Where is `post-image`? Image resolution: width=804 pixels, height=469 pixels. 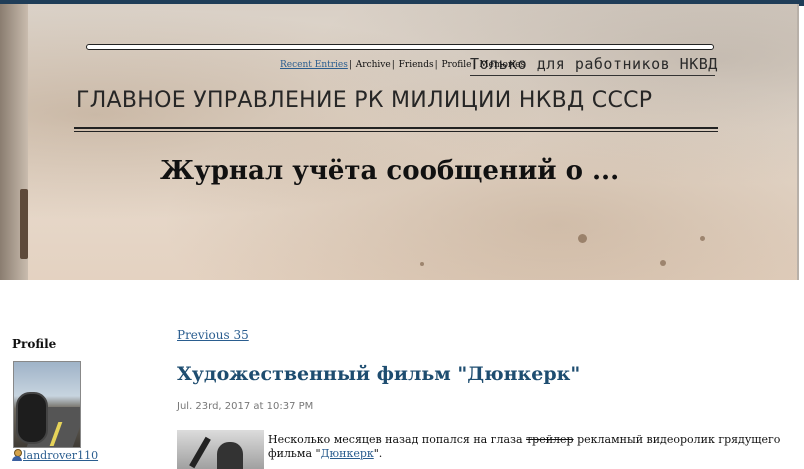 post-image is located at coordinates (220, 449).